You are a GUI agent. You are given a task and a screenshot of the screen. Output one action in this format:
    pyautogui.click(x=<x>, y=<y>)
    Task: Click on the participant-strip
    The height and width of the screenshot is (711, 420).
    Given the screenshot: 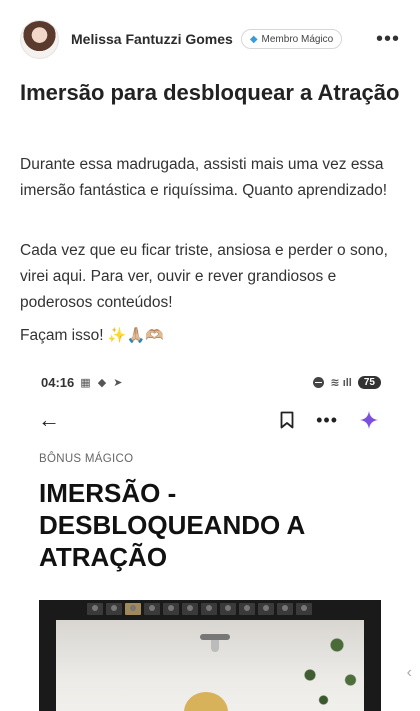 What is the action you would take?
    pyautogui.click(x=199, y=609)
    